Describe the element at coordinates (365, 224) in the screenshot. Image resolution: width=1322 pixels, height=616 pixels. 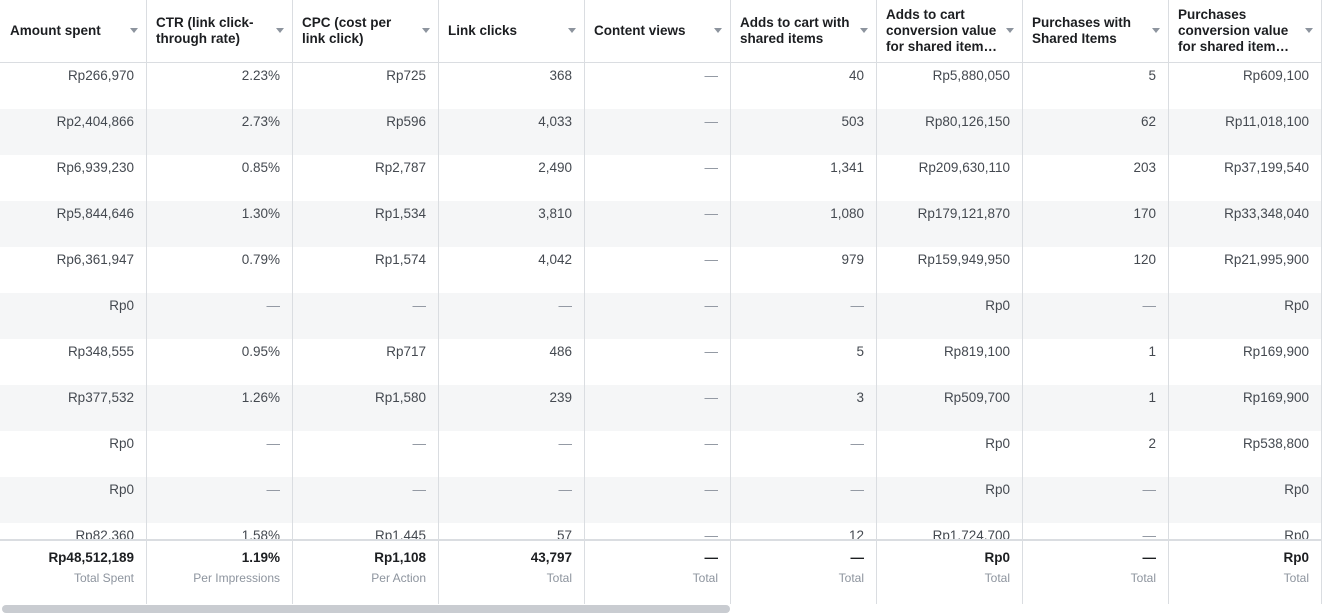
I see `cell-cpc: Rp1,534` at that location.